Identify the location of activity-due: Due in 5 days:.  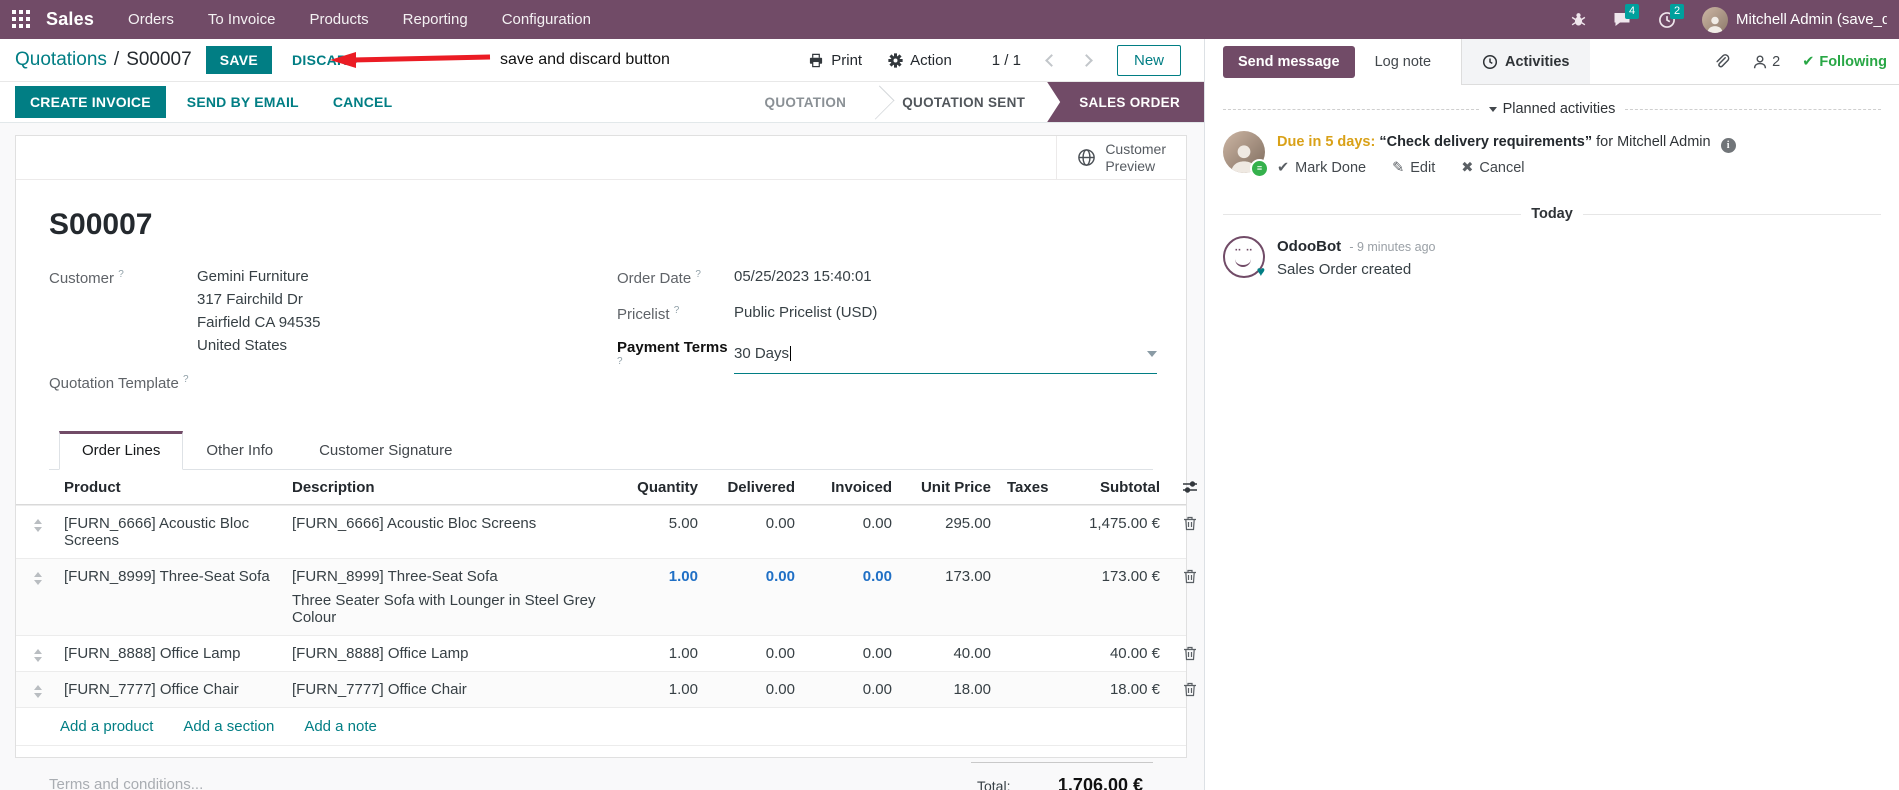
(1326, 142).